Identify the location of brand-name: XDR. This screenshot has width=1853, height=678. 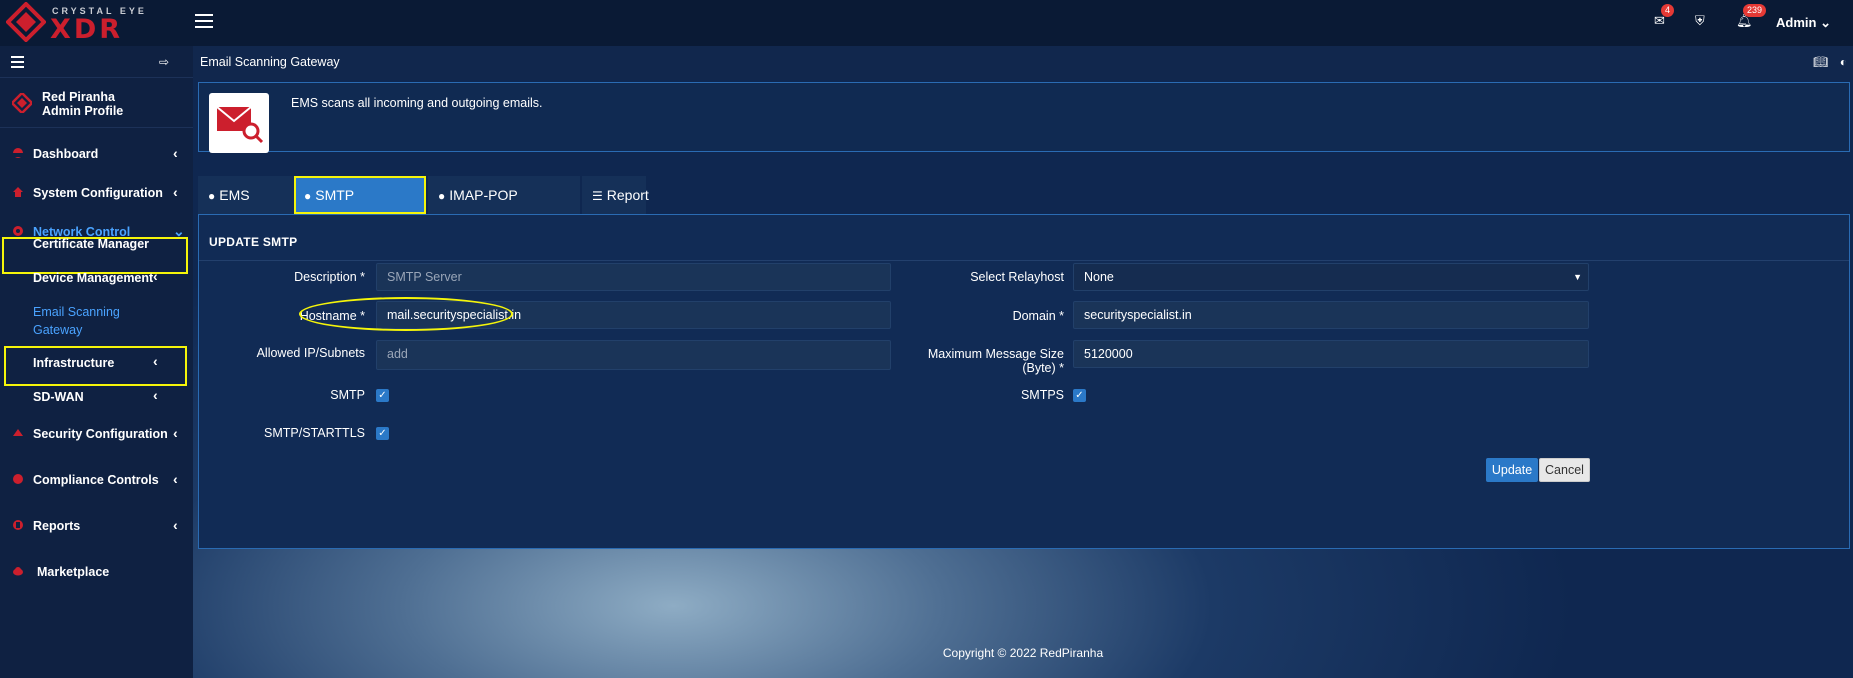
(87, 29).